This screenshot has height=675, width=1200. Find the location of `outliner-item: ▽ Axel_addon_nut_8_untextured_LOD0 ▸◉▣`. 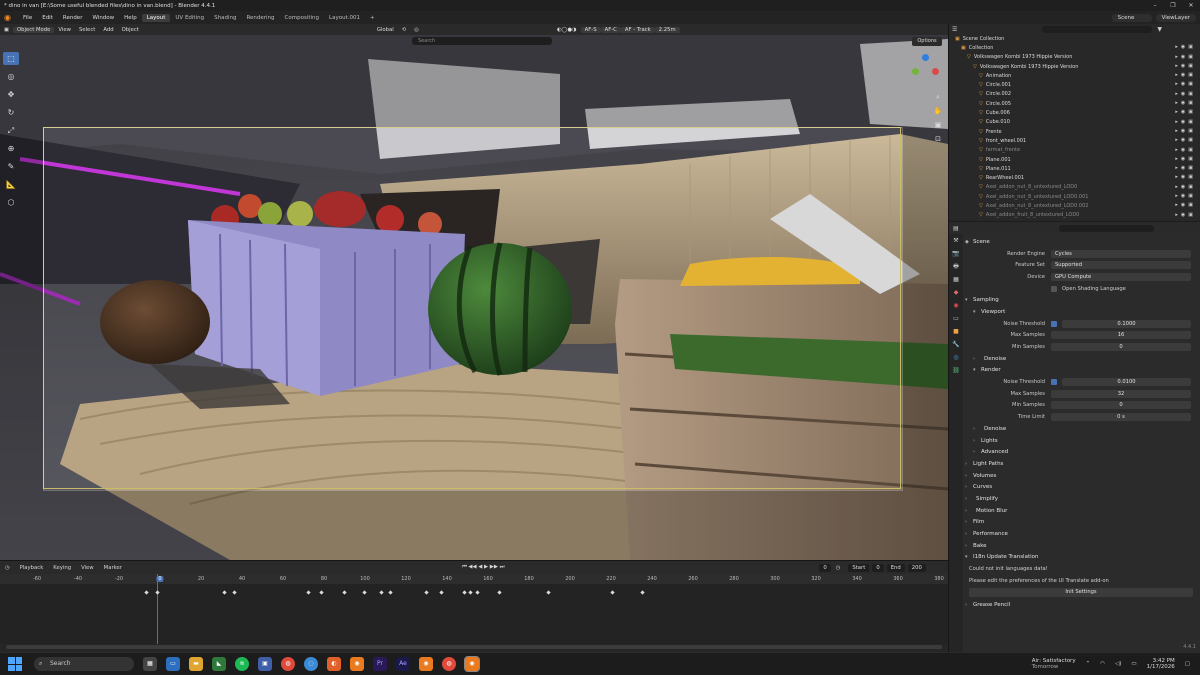

outliner-item: ▽ Axel_addon_nut_8_untextured_LOD0 ▸◉▣ is located at coordinates (1074, 187).